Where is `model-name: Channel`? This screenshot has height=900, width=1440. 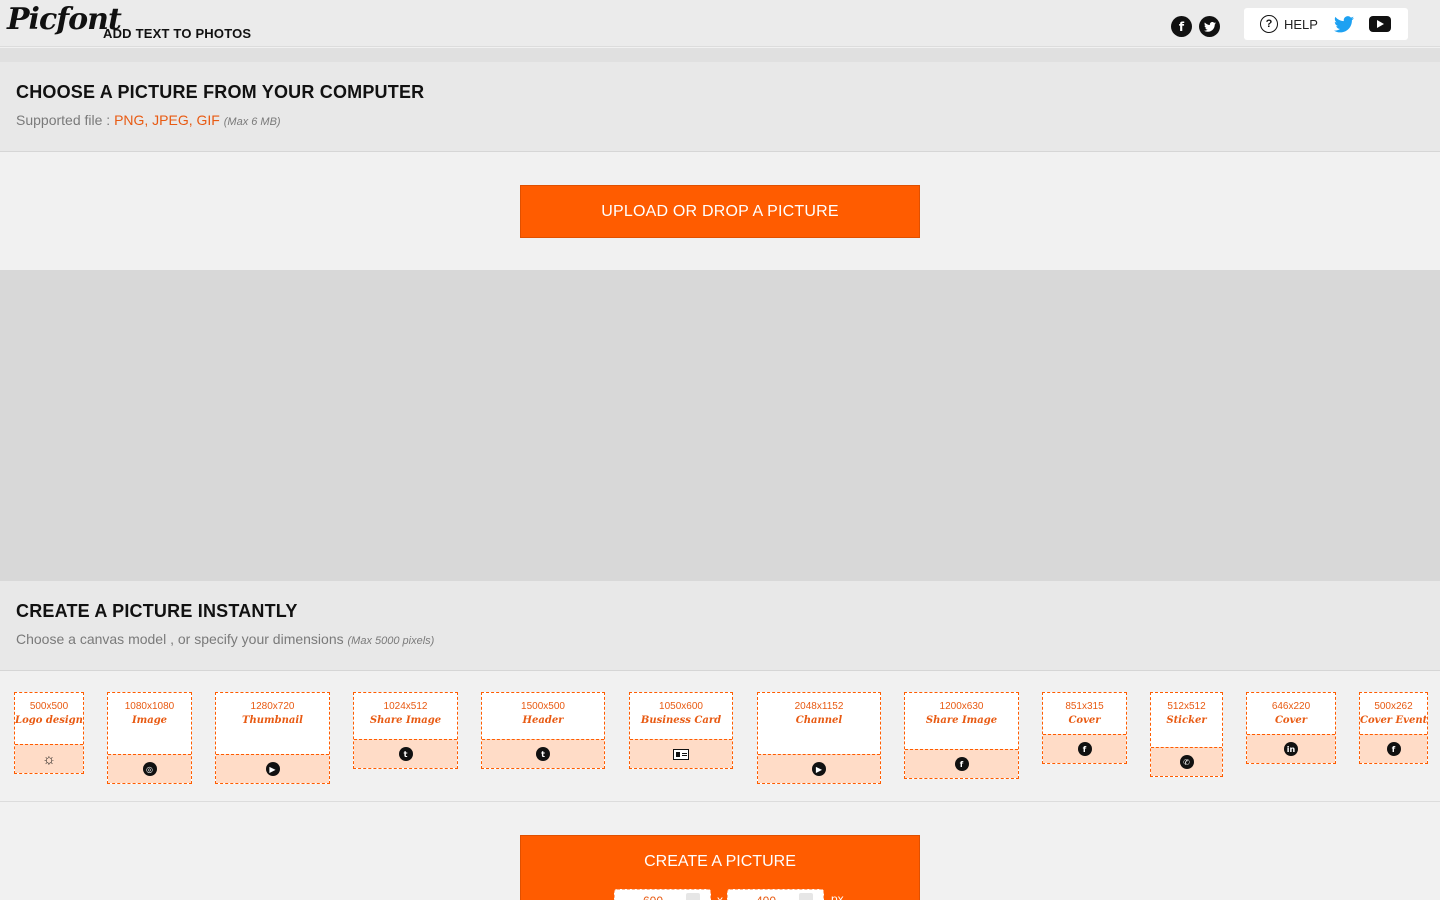
model-name: Channel is located at coordinates (819, 720).